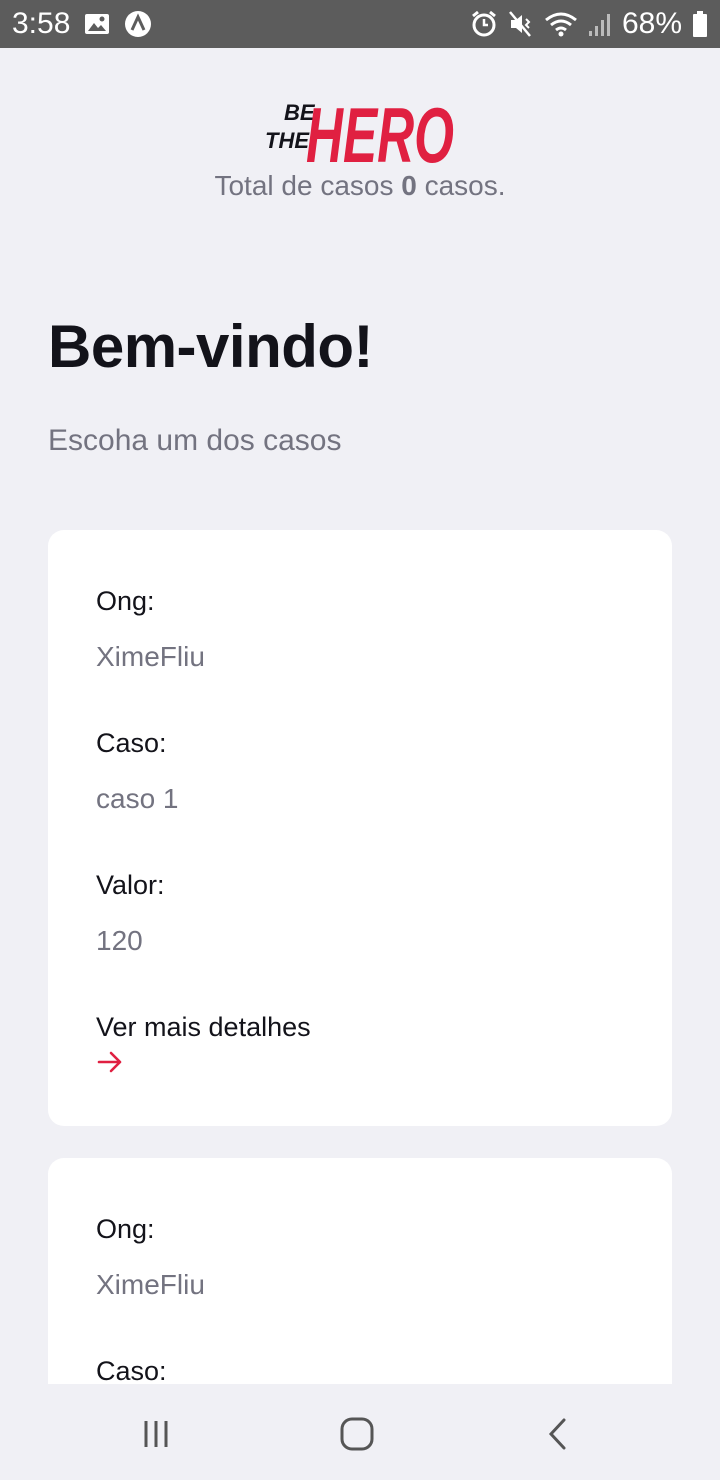 The width and height of the screenshot is (720, 1480). I want to click on total-cases-text: Total de casos 0 casos., so click(360, 185).